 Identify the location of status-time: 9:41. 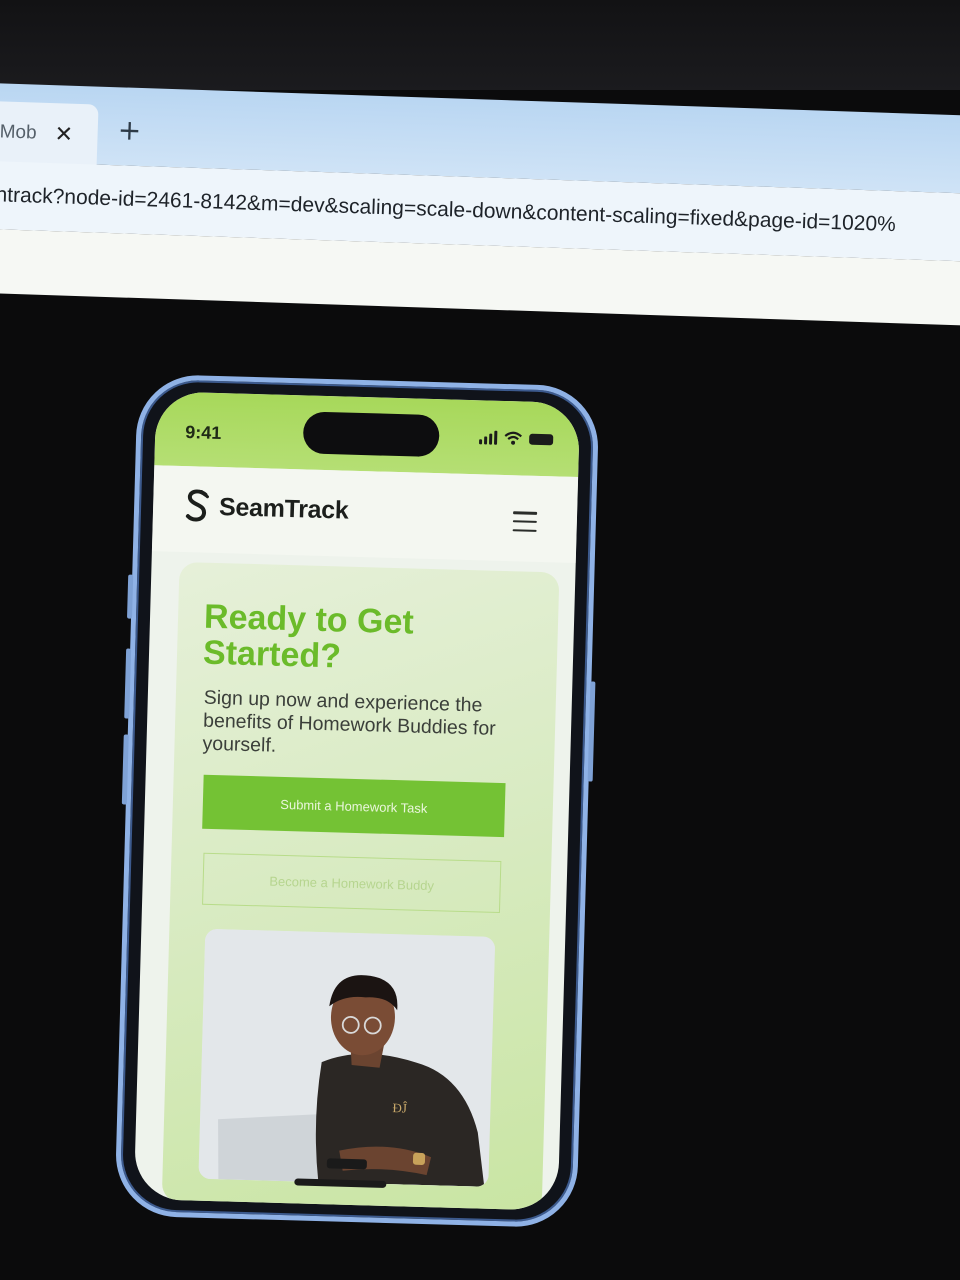
(203, 433).